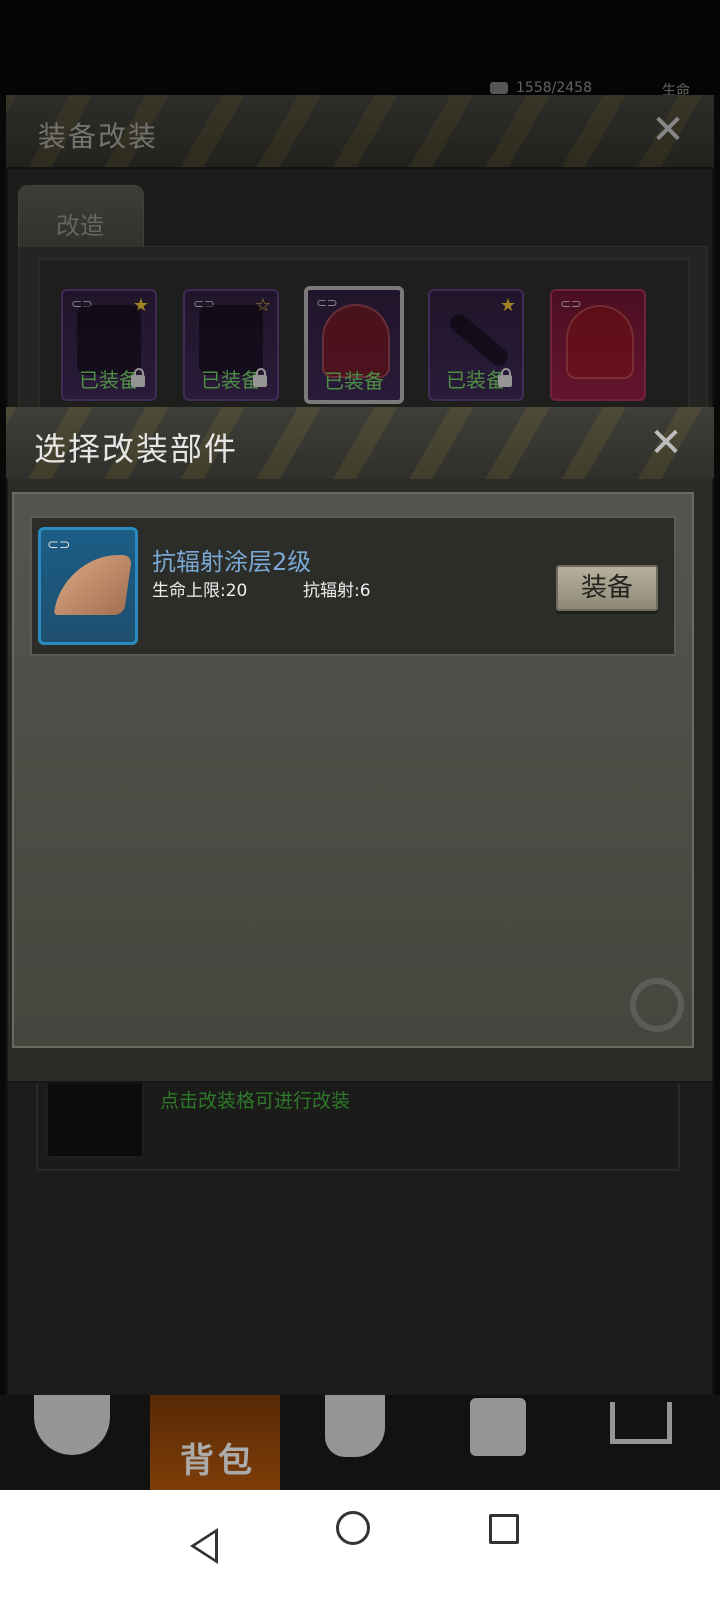  I want to click on system-nav-bar, so click(360, 1545).